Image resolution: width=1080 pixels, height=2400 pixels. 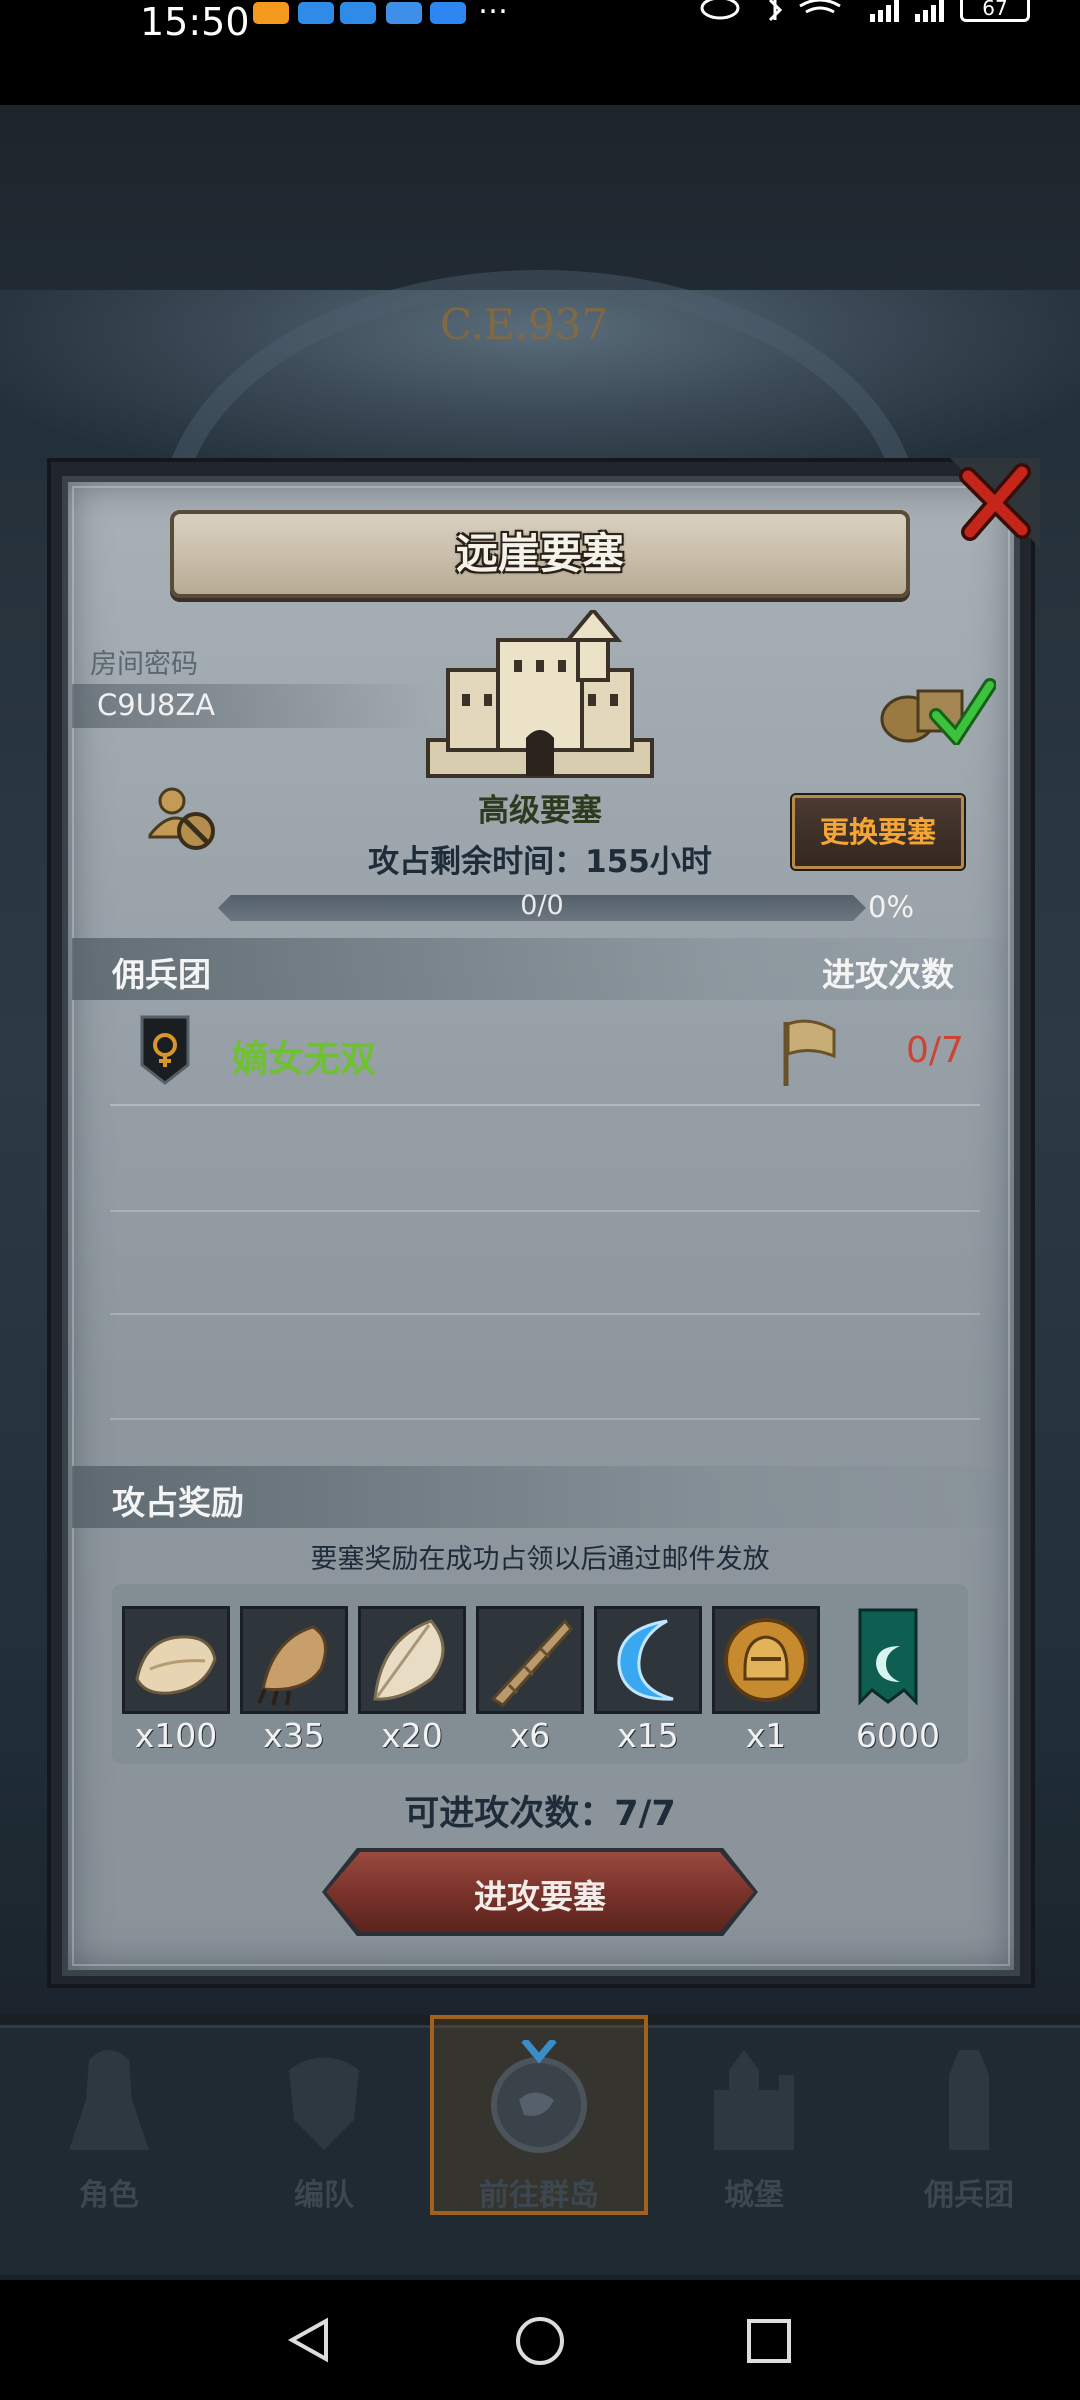 I want to click on reward-qty: x15, so click(x=648, y=1735).